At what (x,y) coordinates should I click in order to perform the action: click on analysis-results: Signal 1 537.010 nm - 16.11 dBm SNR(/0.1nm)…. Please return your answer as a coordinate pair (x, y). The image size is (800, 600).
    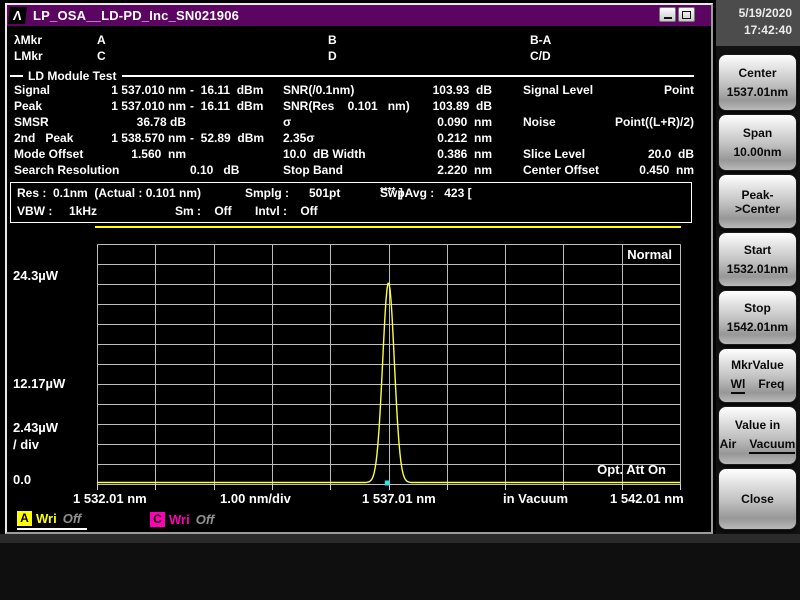
    Looking at the image, I should click on (354, 130).